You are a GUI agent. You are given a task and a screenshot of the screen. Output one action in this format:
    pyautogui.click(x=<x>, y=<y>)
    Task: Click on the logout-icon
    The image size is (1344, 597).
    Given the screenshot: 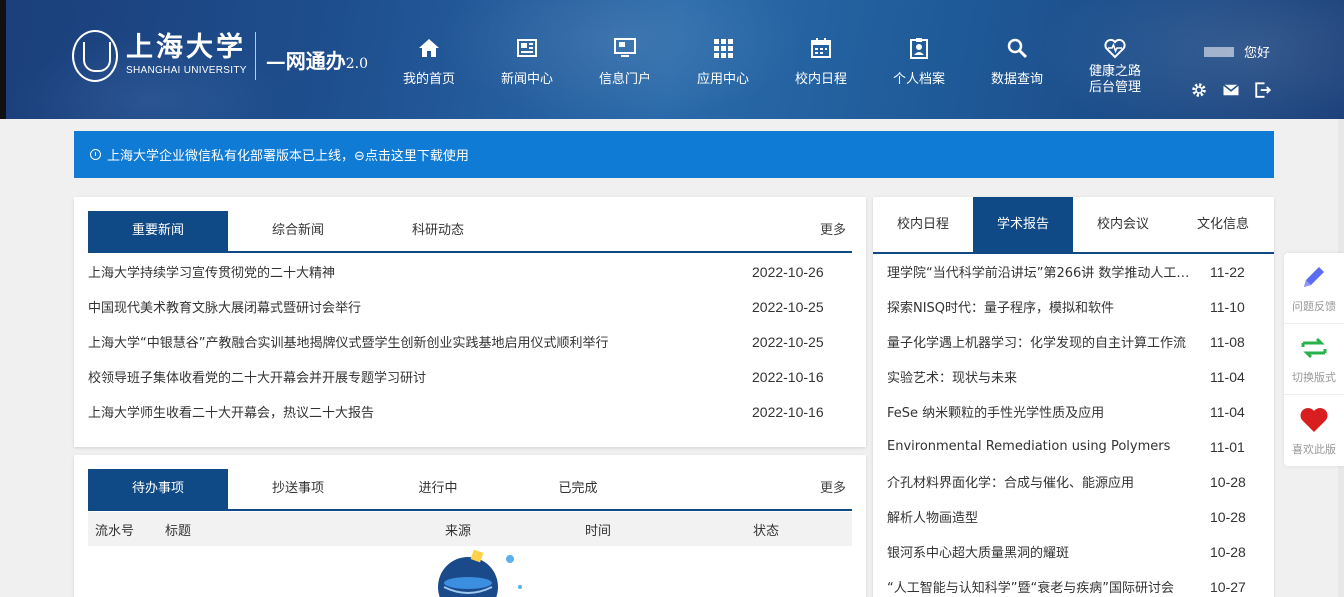 What is the action you would take?
    pyautogui.click(x=1263, y=90)
    